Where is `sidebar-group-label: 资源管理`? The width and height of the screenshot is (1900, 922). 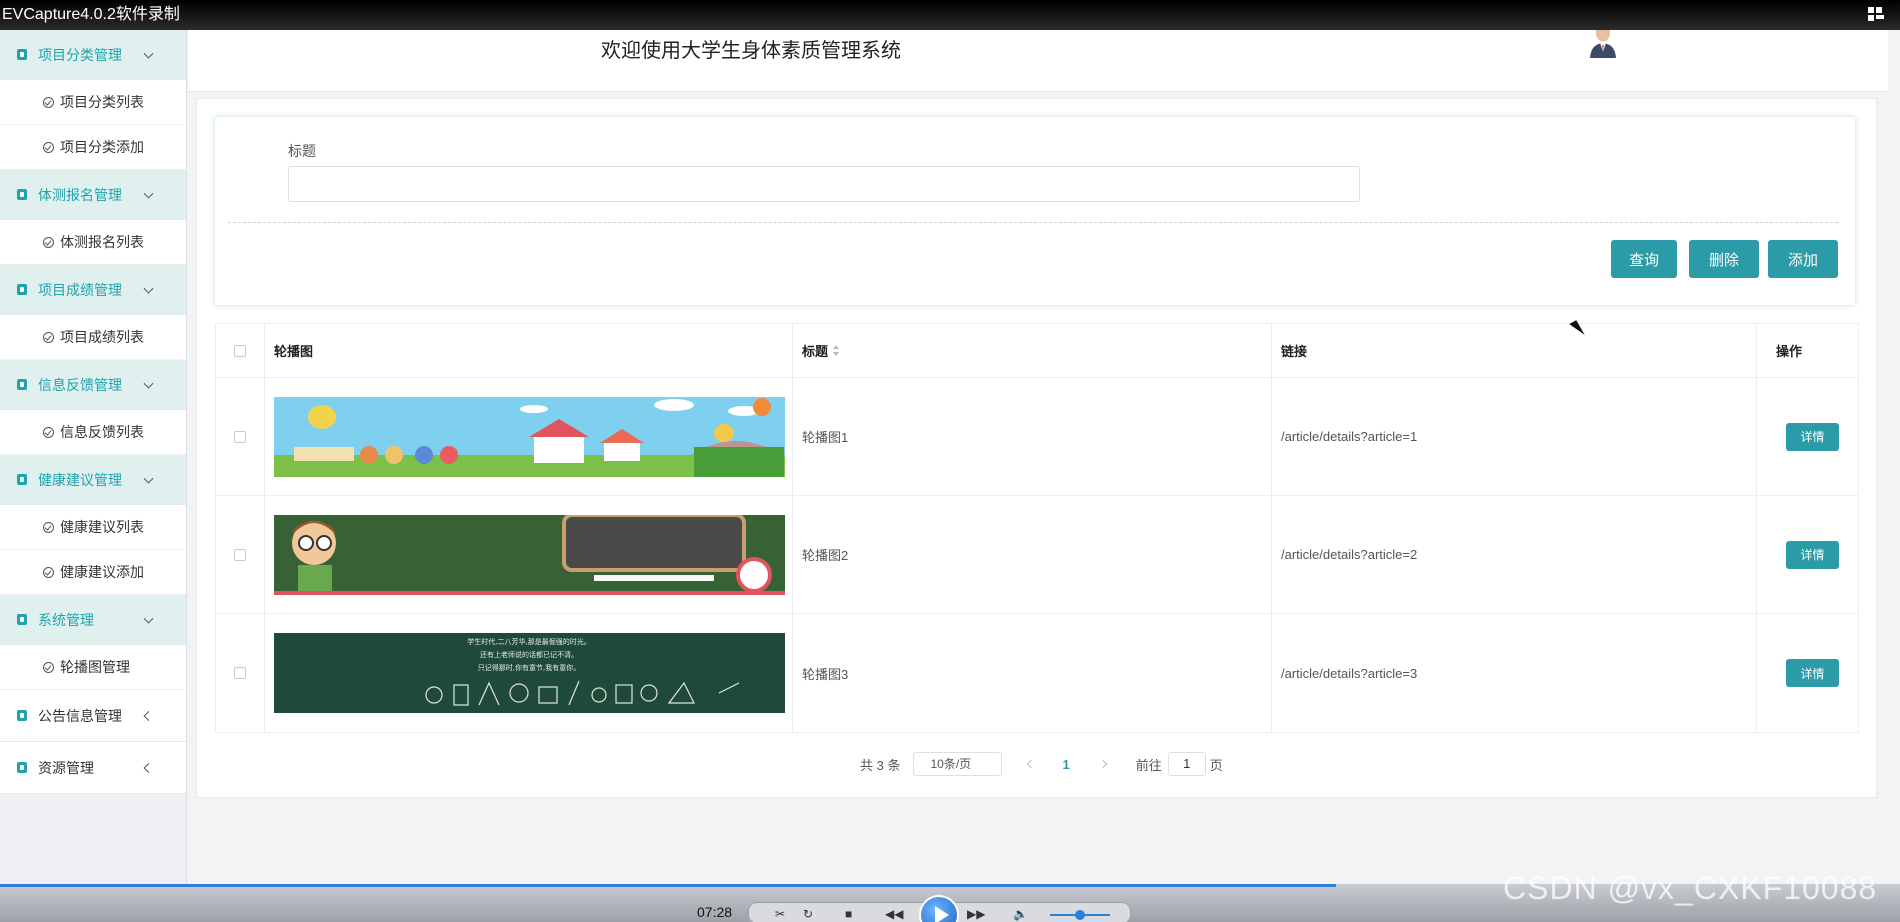 sidebar-group-label: 资源管理 is located at coordinates (66, 767).